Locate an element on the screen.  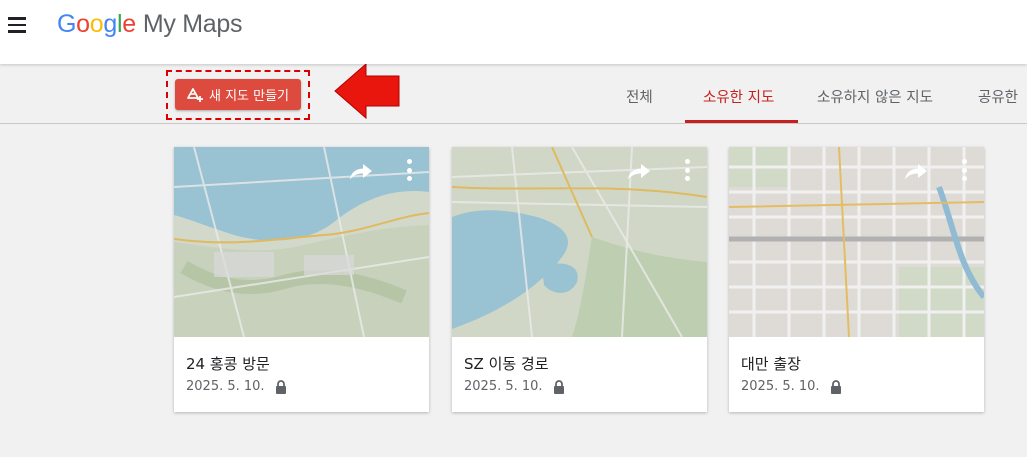
app-logo: Google My Maps is located at coordinates (149, 24).